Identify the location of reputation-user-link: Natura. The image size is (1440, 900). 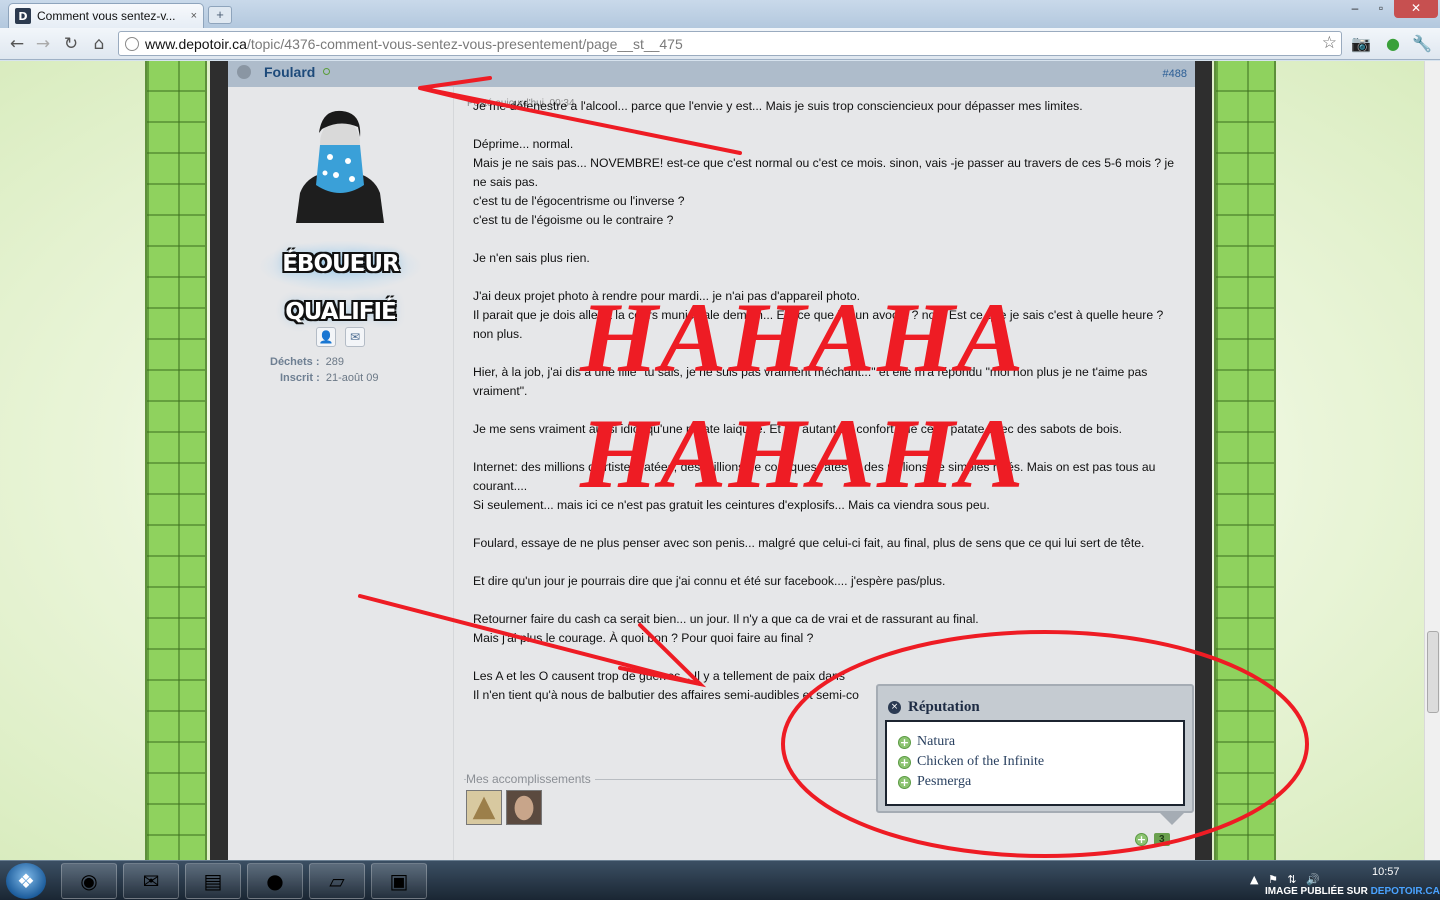
(936, 742).